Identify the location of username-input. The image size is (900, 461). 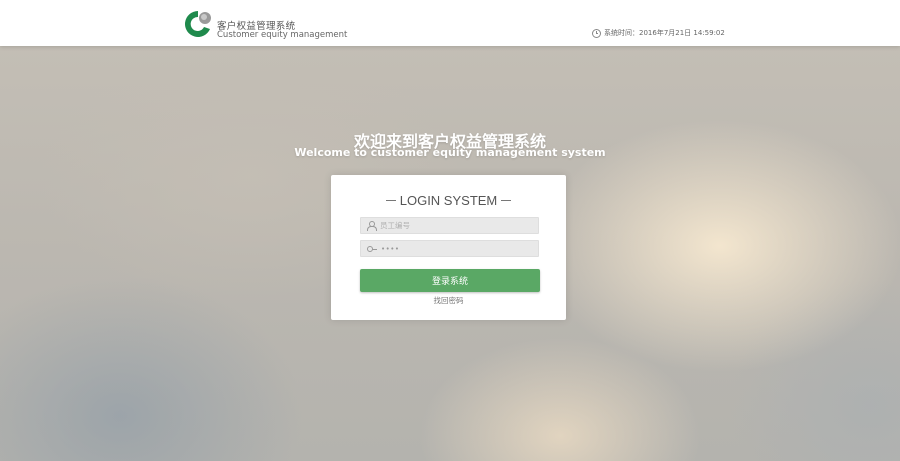
(455, 225).